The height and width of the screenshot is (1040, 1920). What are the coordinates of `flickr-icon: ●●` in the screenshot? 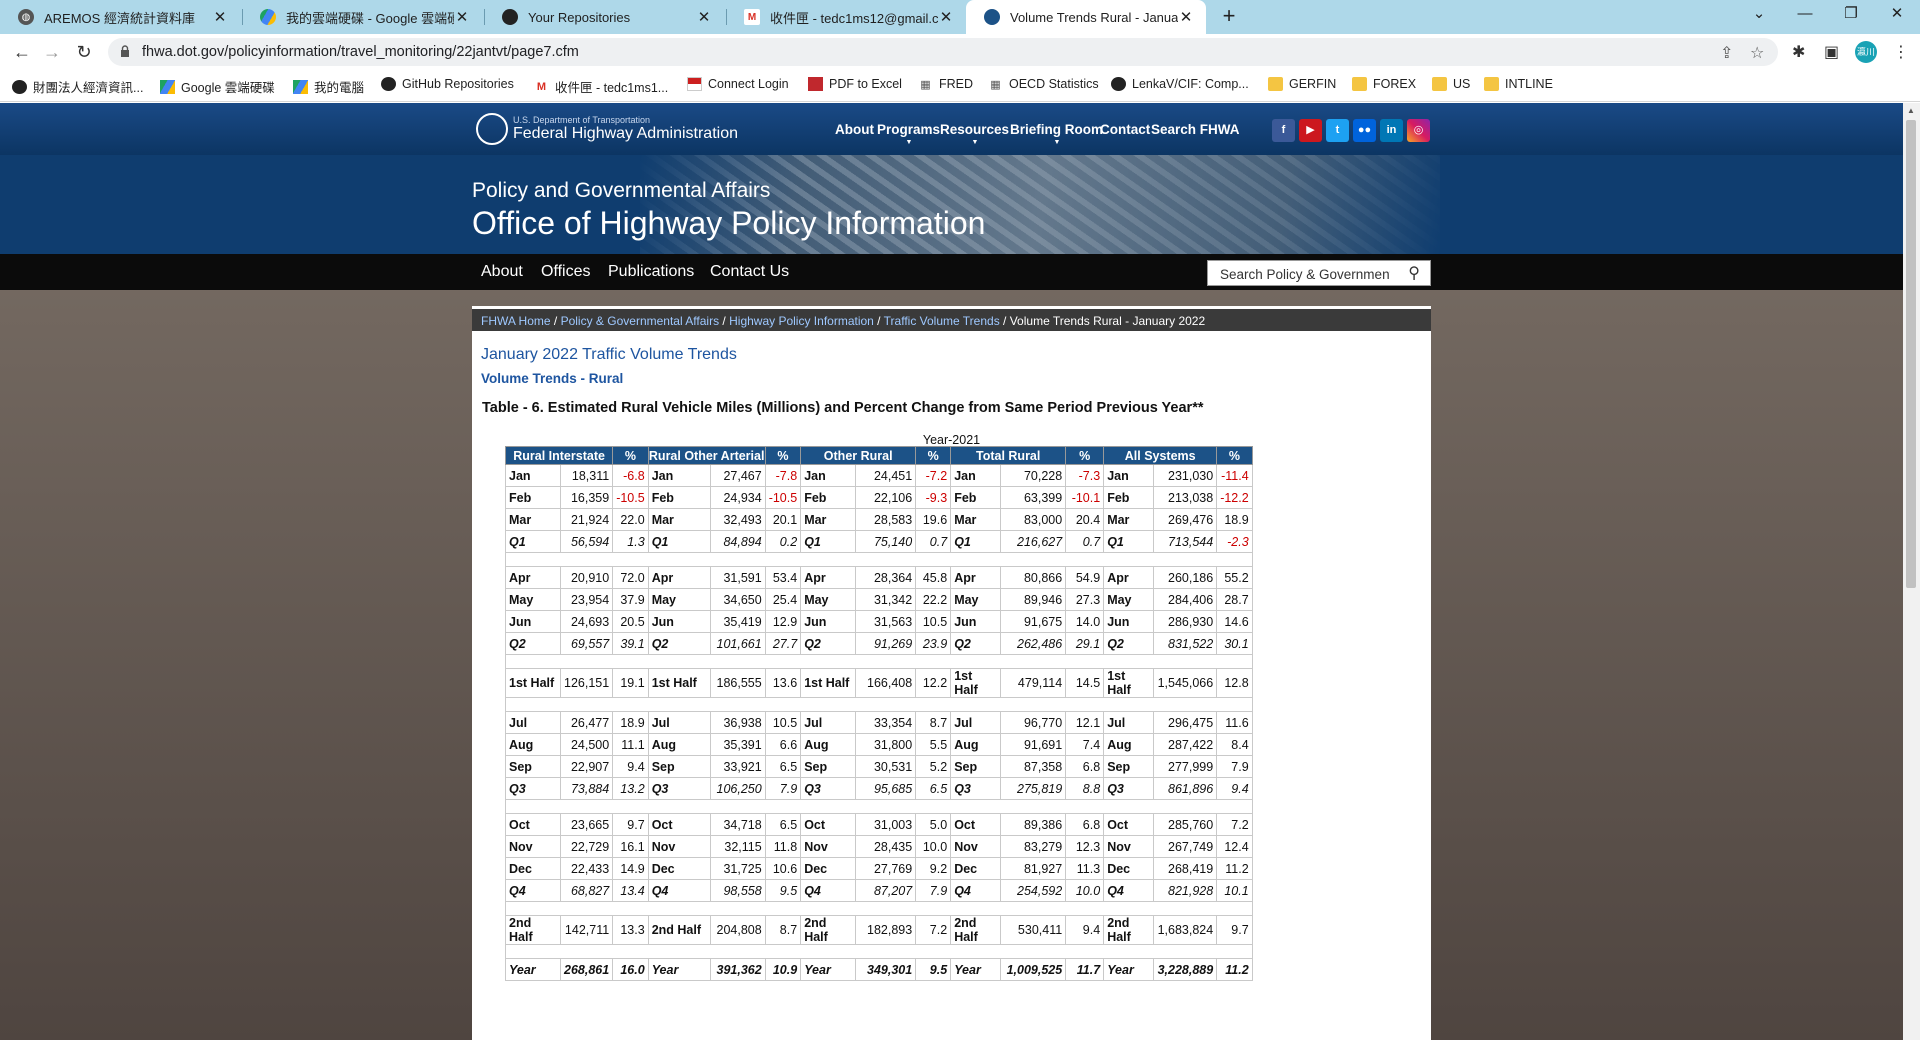 It's located at (1364, 130).